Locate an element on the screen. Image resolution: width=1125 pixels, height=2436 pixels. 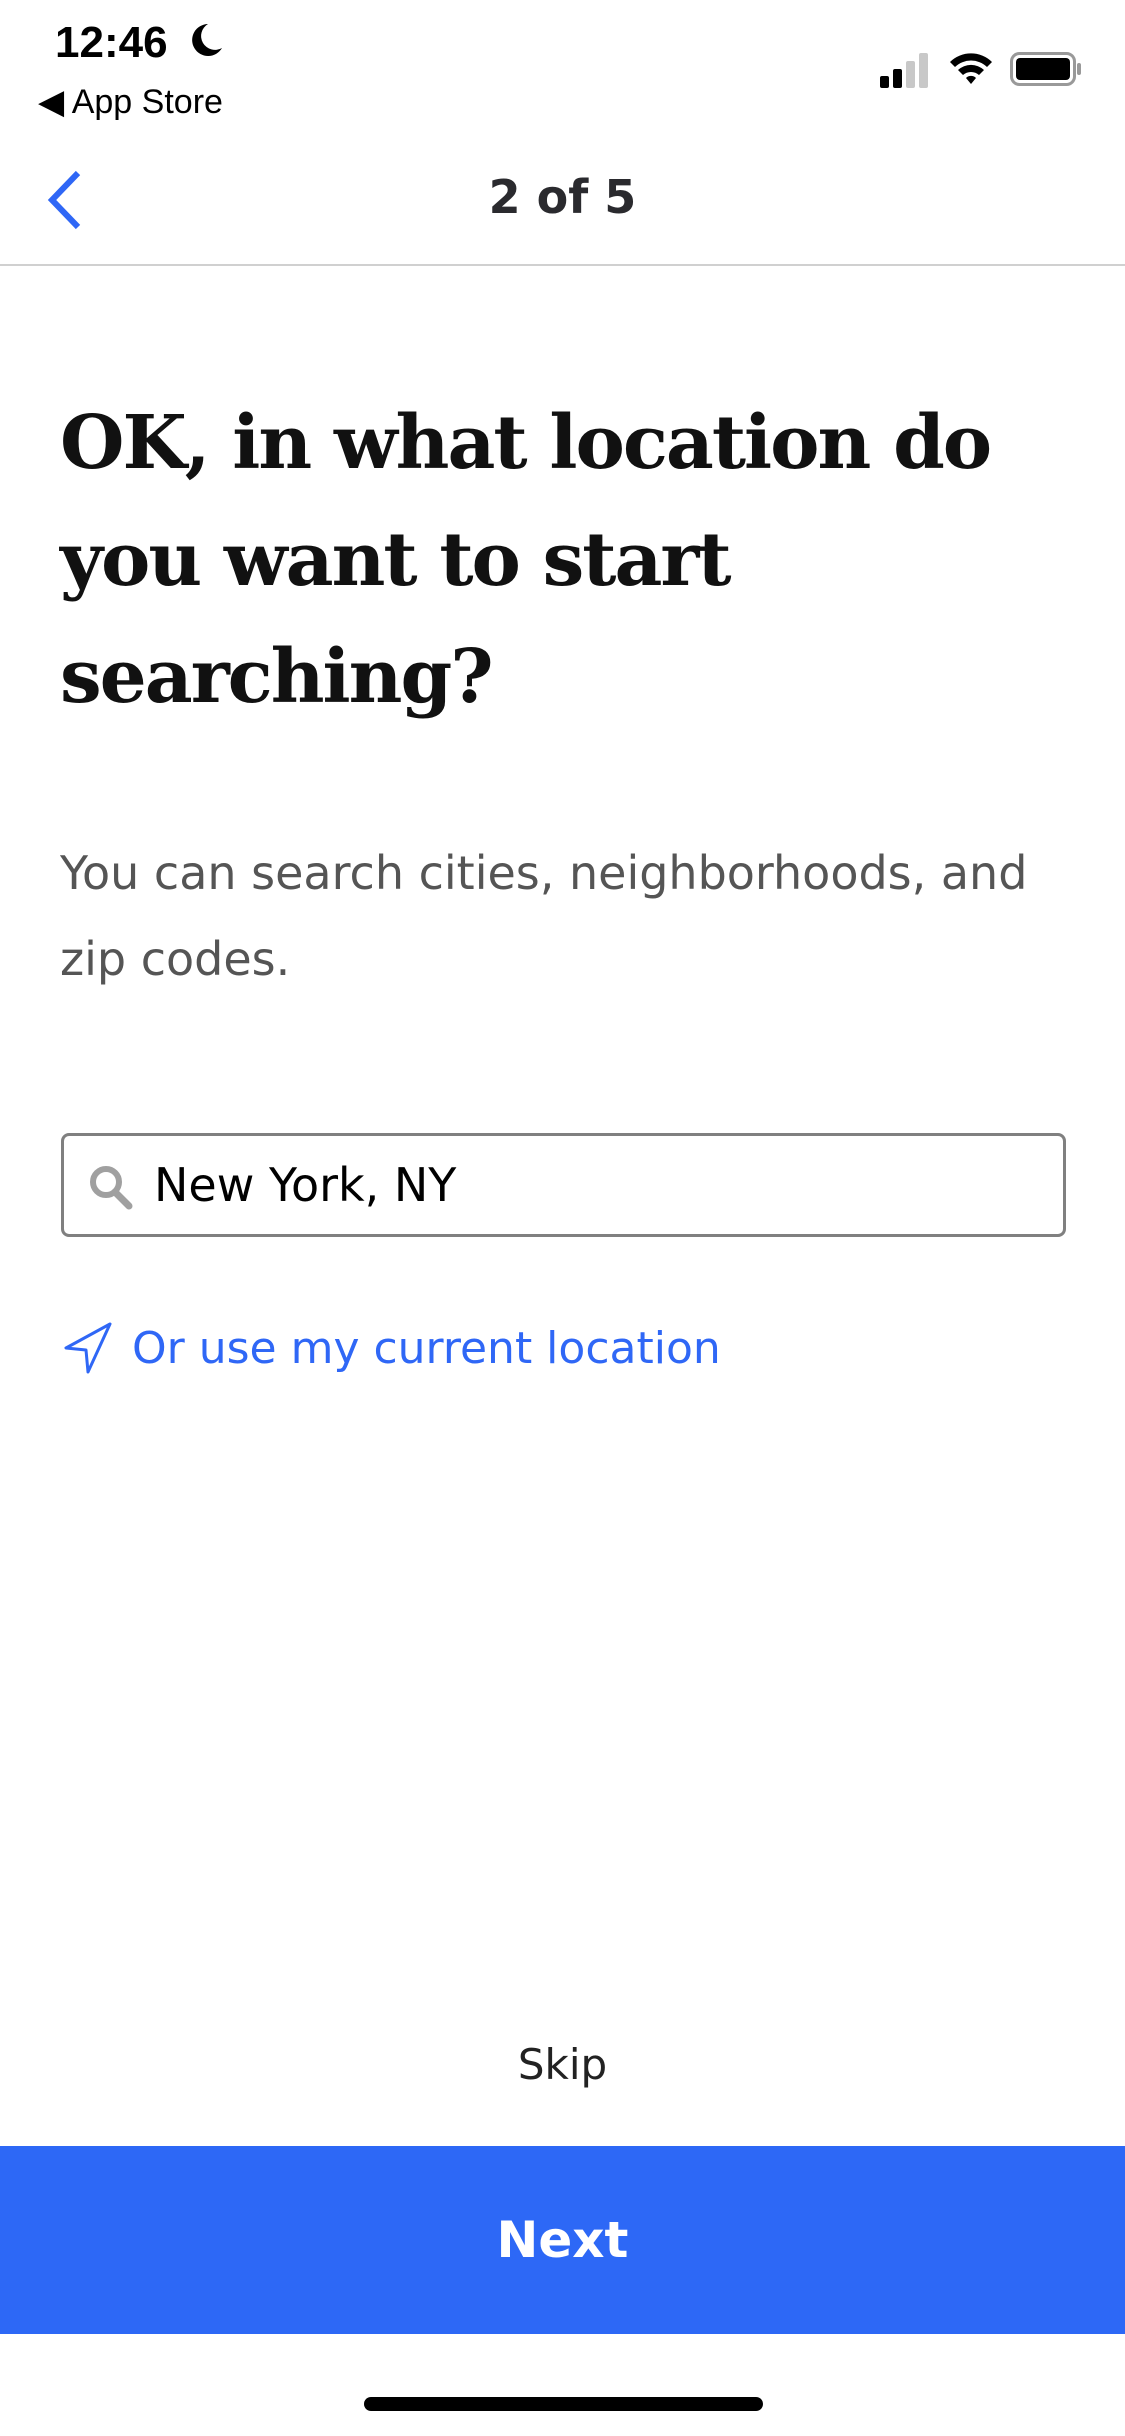
next-button: Next is located at coordinates (562, 2240).